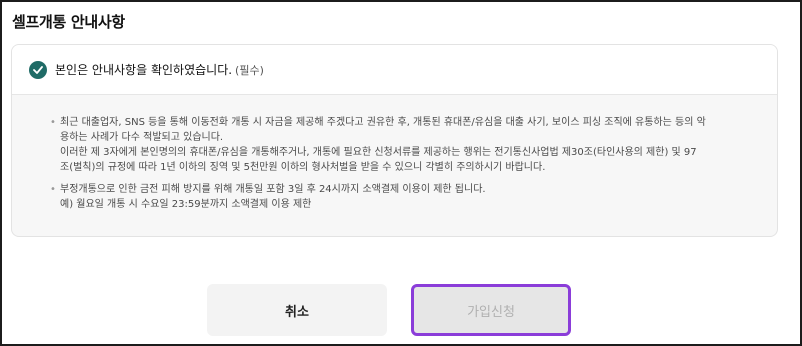  Describe the element at coordinates (297, 310) in the screenshot. I see `cancel-button: 취소` at that location.